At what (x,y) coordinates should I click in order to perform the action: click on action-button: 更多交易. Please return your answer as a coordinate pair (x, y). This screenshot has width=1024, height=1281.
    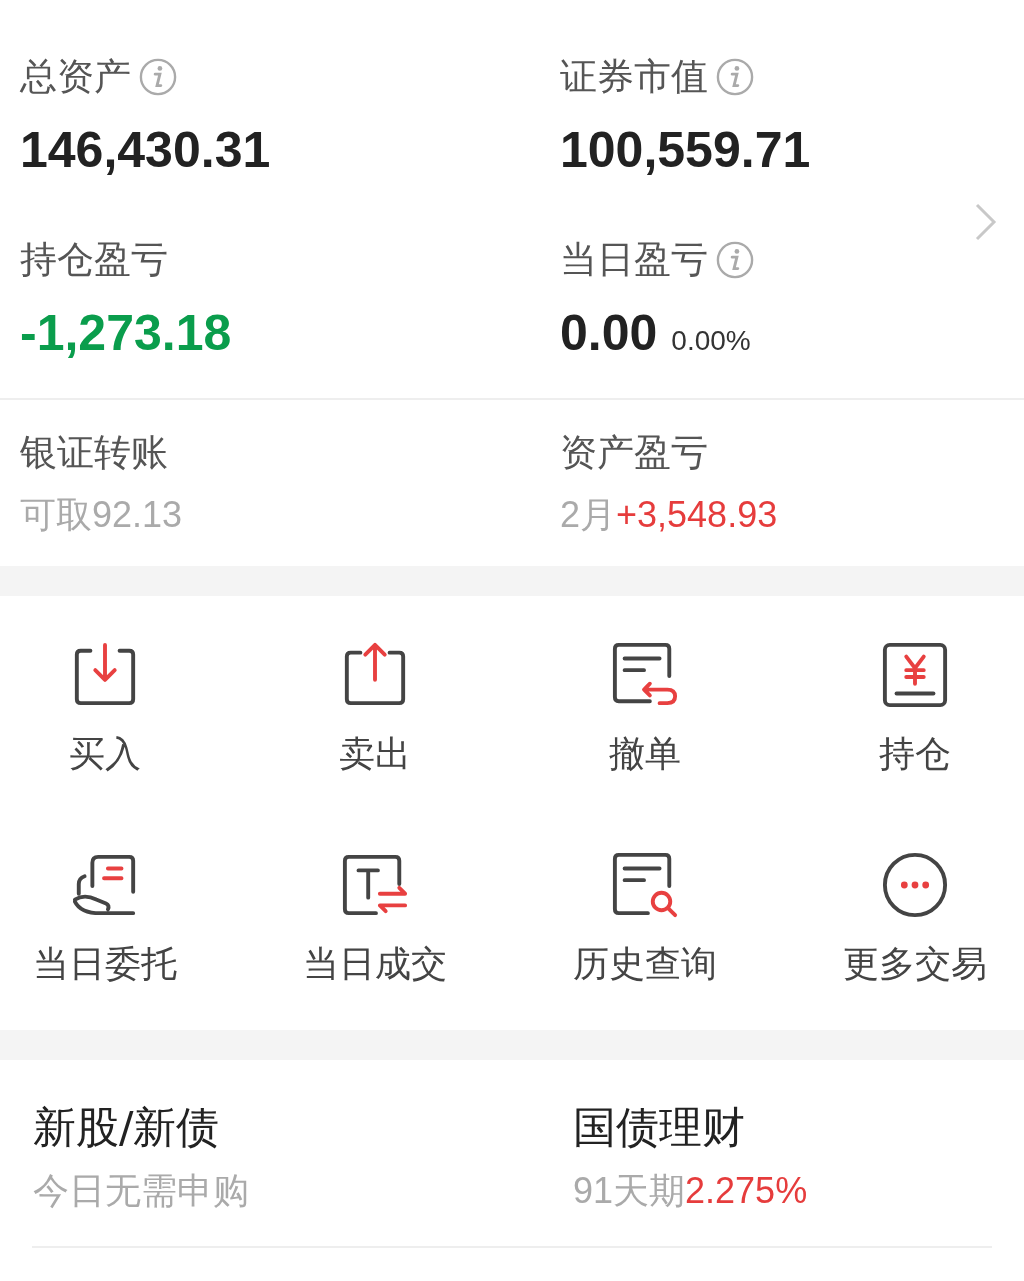
    Looking at the image, I should click on (915, 911).